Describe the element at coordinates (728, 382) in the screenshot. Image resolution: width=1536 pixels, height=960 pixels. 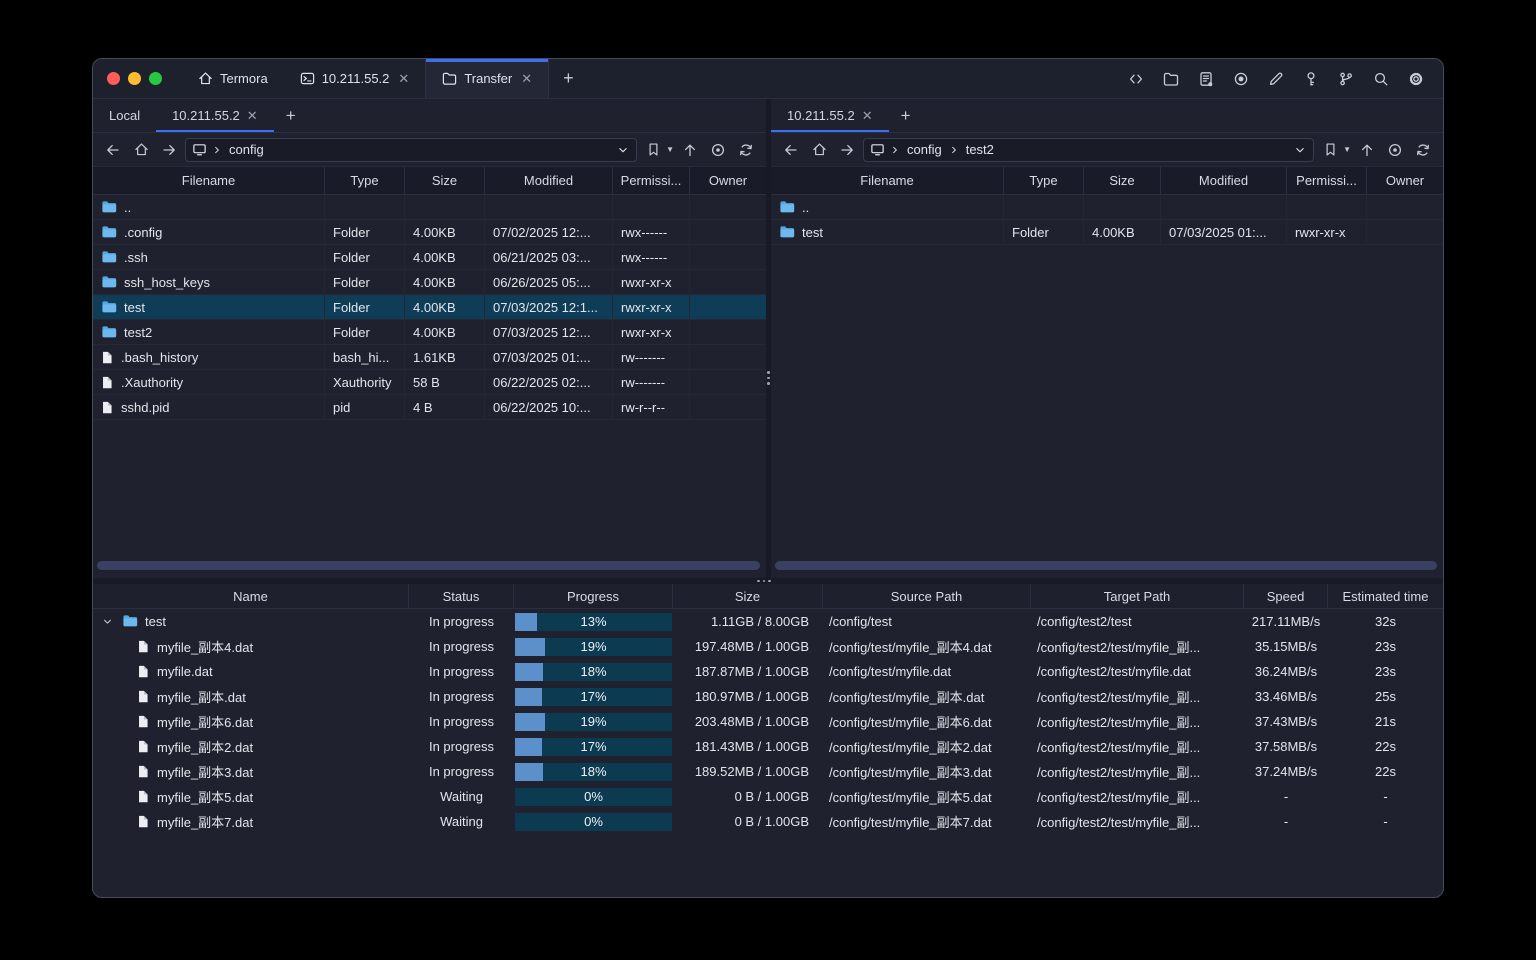
I see `file-owner` at that location.